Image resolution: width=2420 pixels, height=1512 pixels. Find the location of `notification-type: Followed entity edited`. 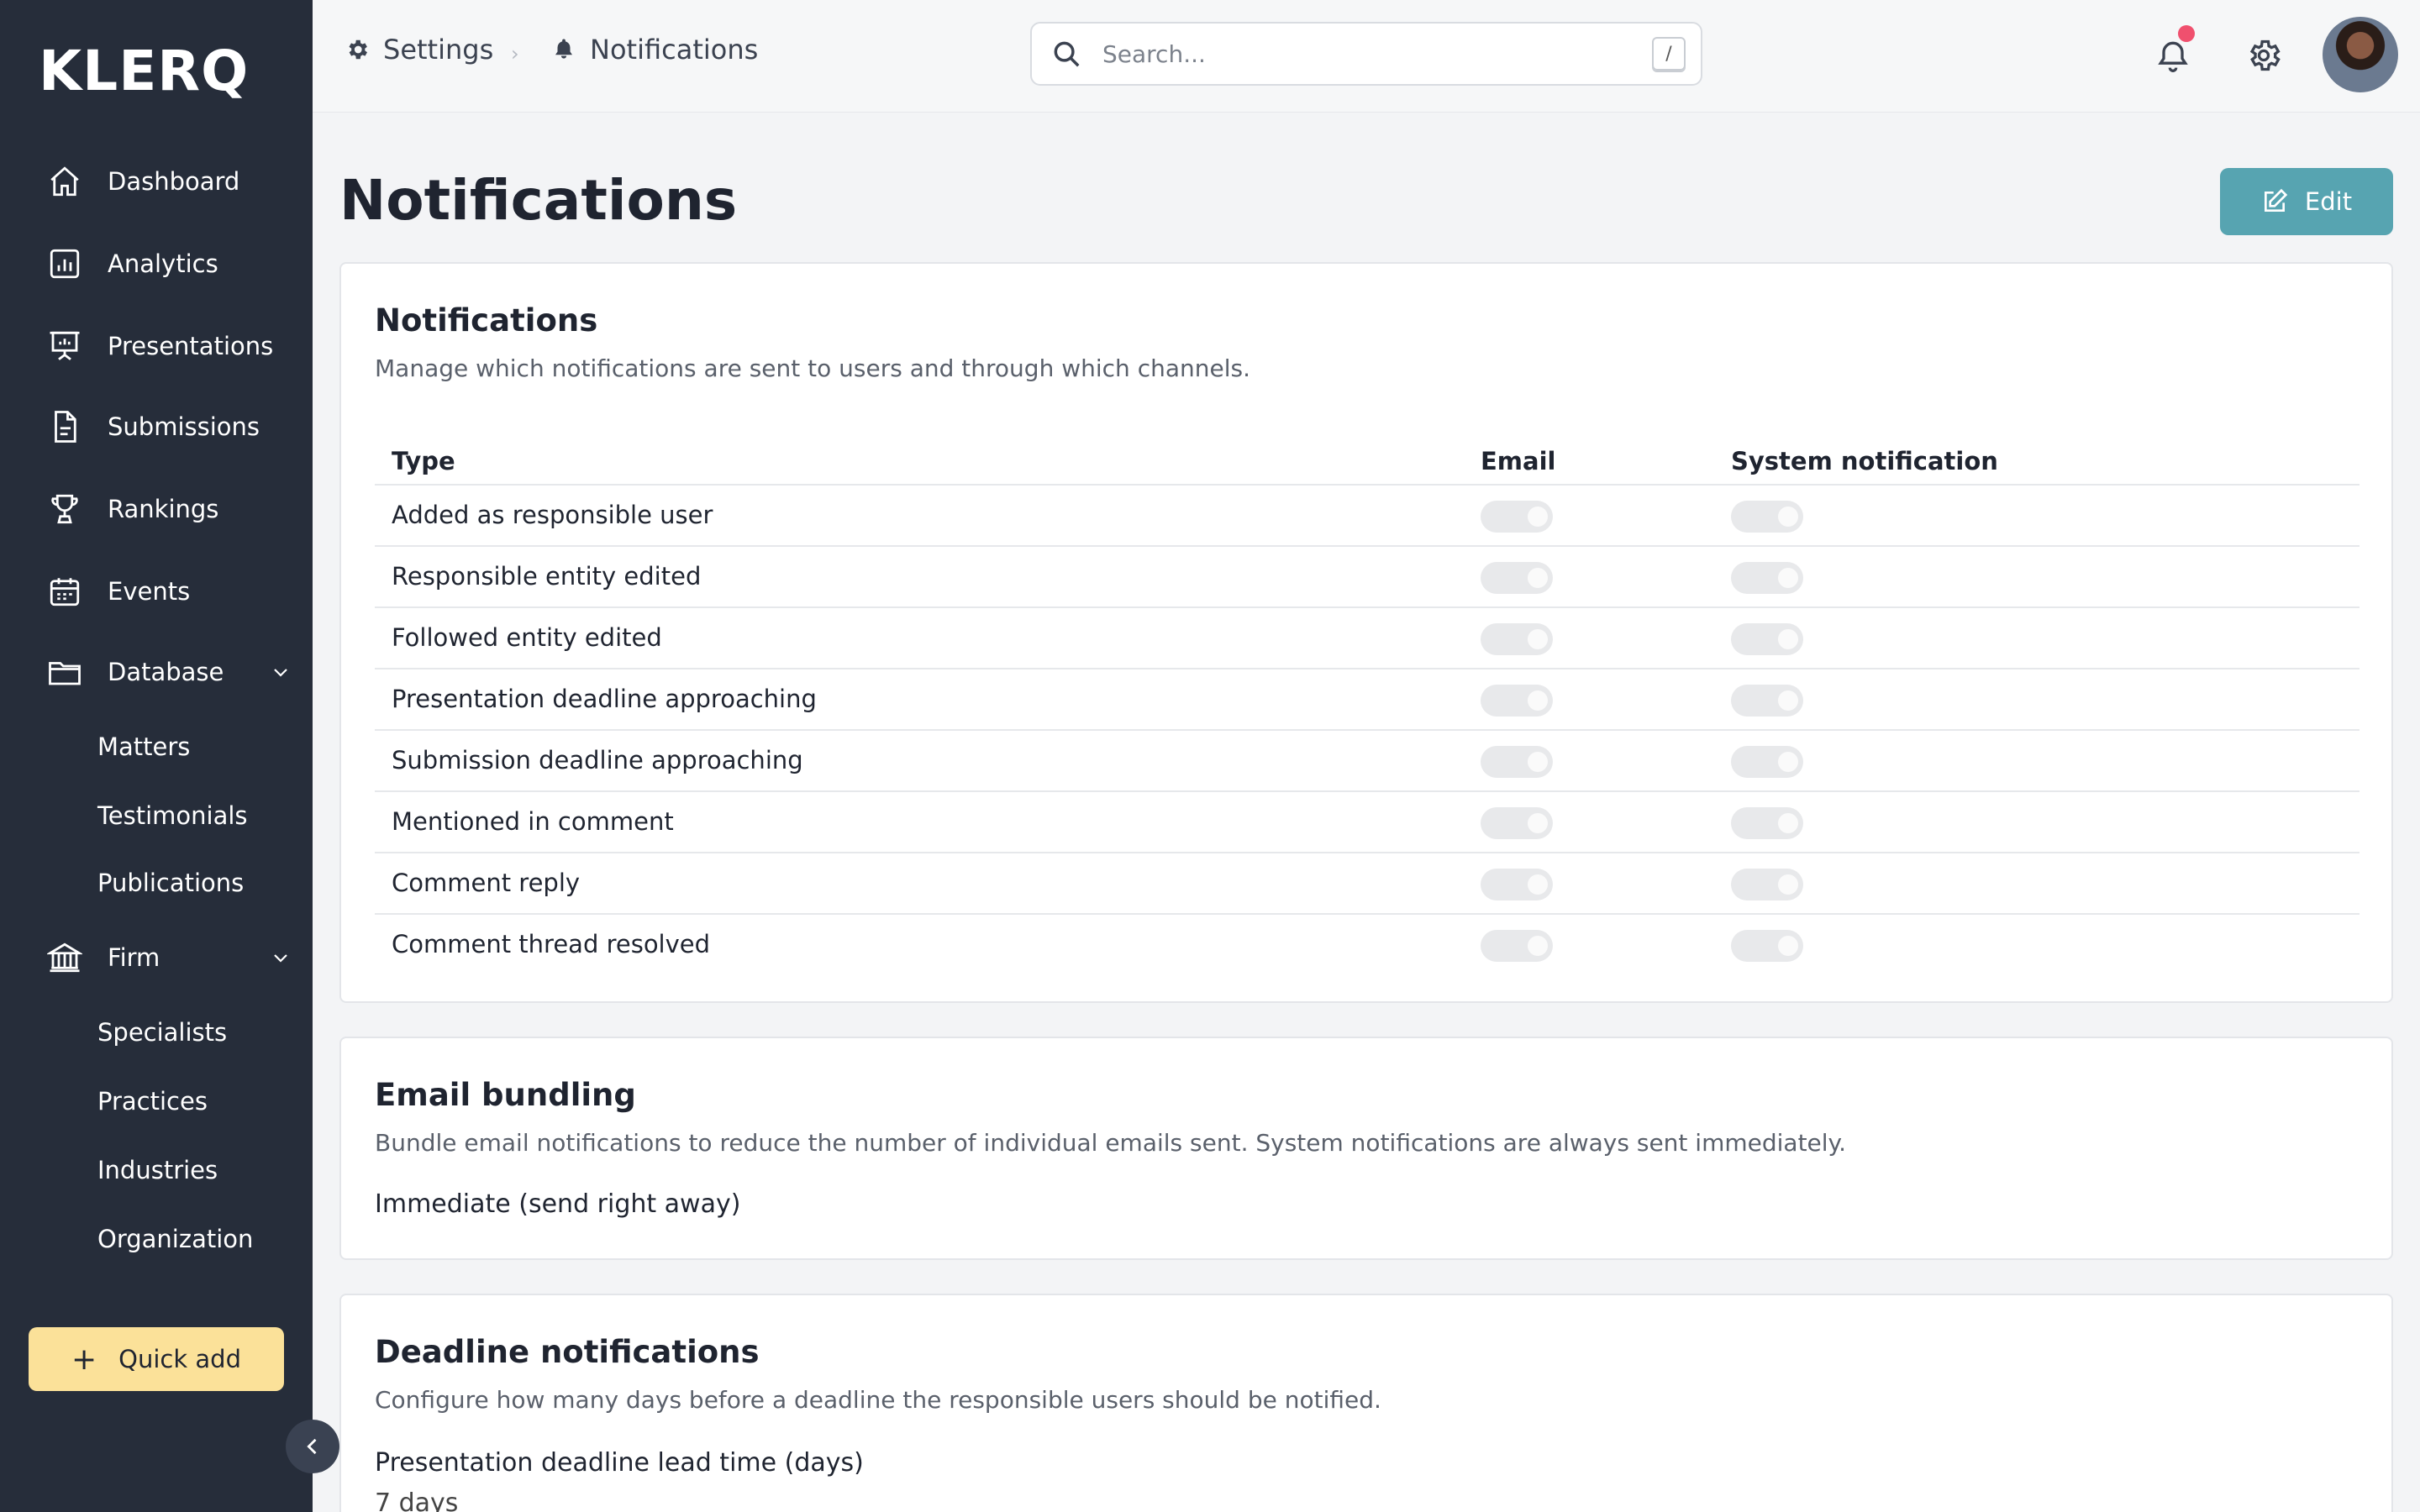

notification-type: Followed entity edited is located at coordinates (527, 637).